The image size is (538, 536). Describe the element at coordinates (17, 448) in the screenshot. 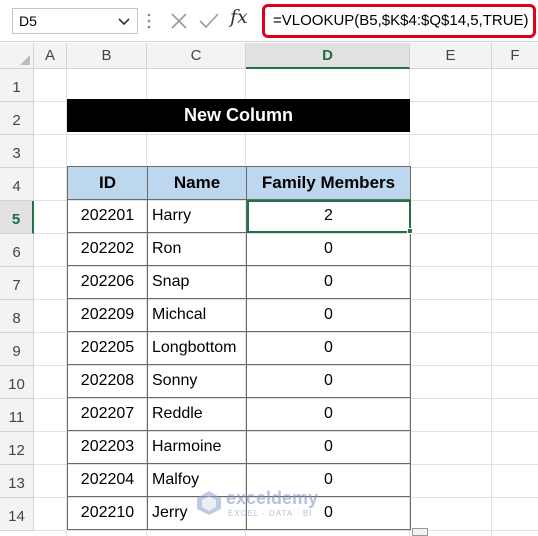

I see `row-header-12: 12` at that location.